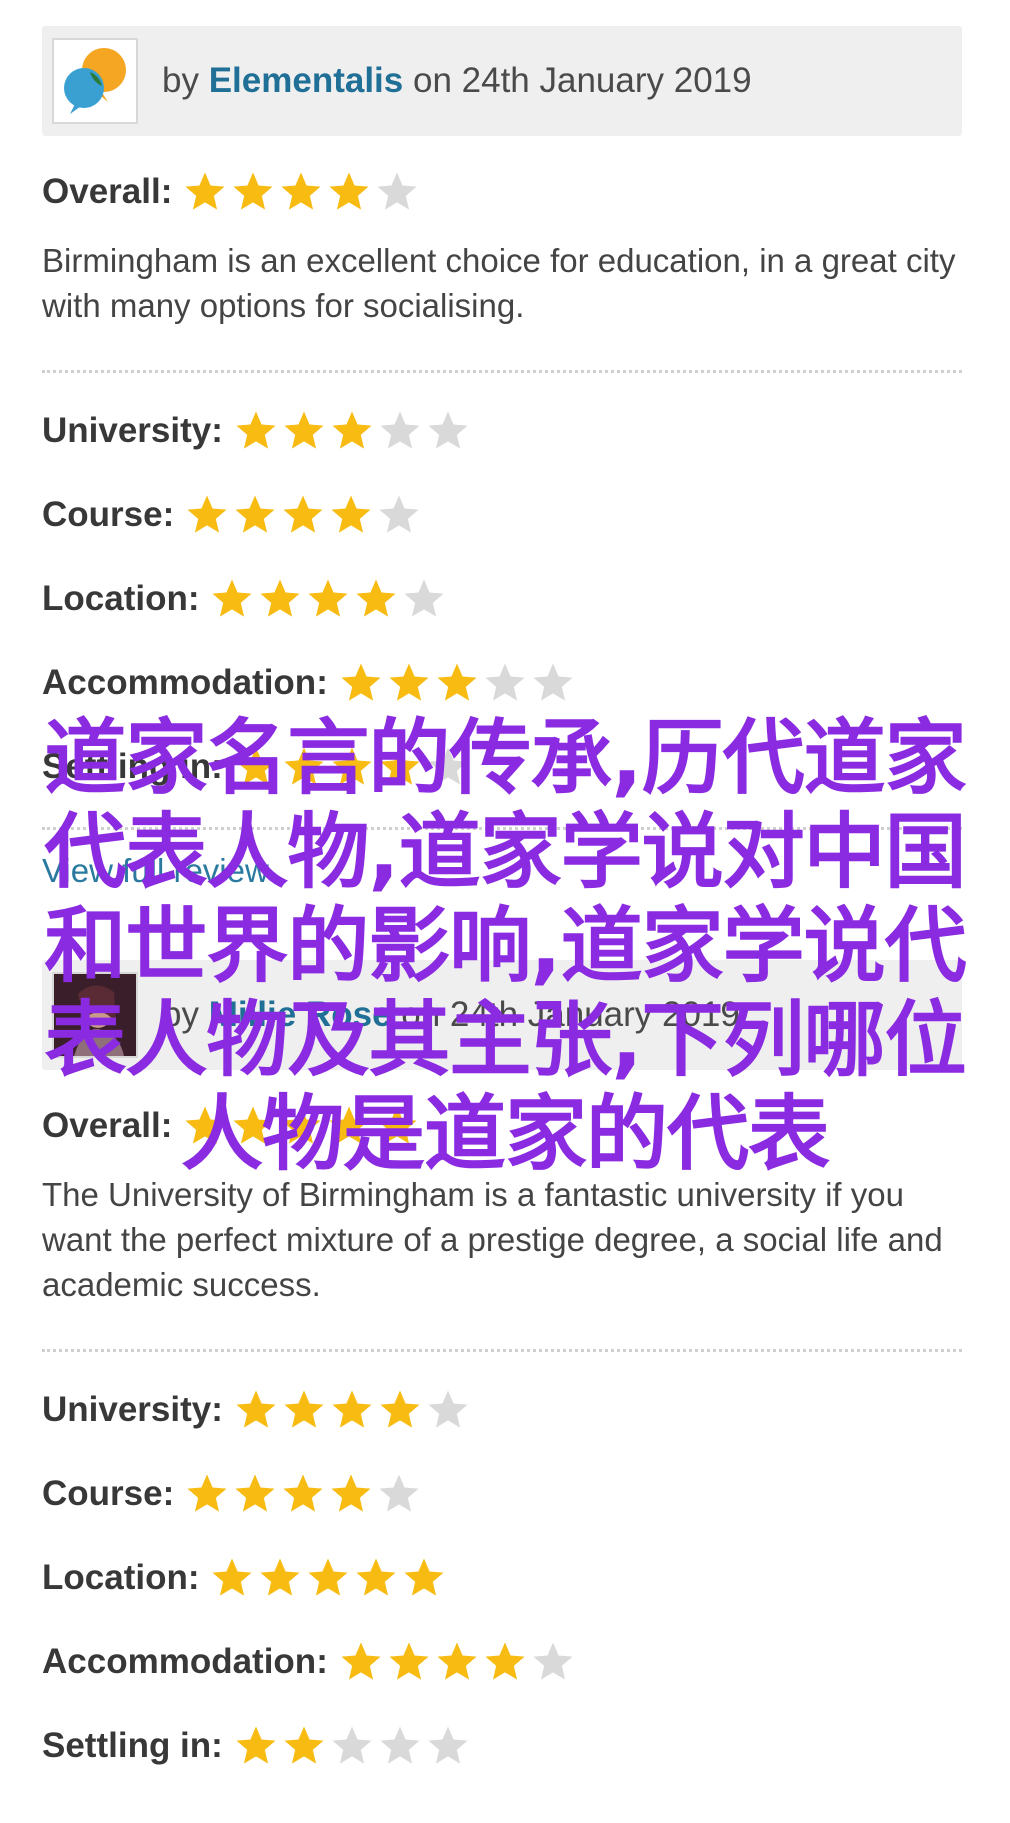  I want to click on speech-bubbles-logo-icon, so click(95, 81).